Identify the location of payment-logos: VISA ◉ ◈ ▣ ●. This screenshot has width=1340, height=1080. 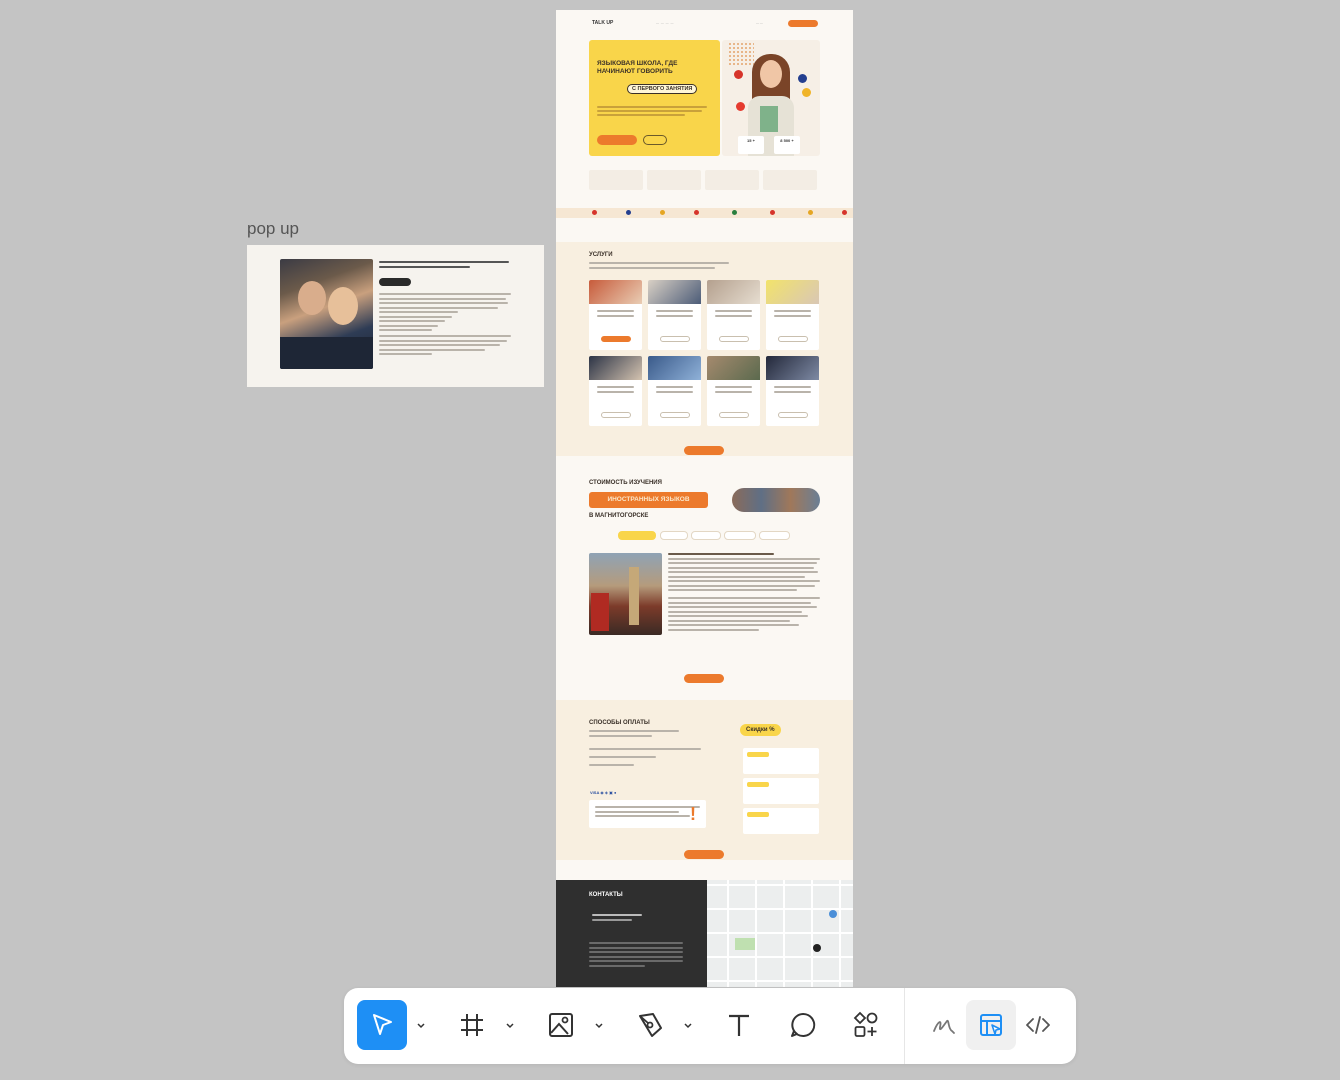
(603, 792).